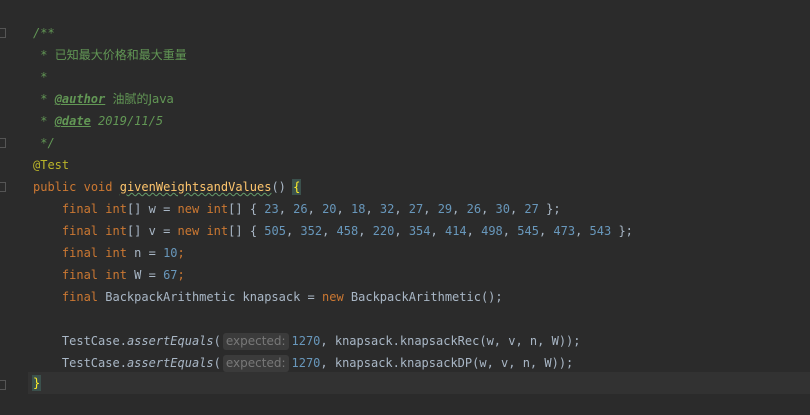 This screenshot has height=415, width=810. What do you see at coordinates (14, 207) in the screenshot?
I see `editor-gutter` at bounding box center [14, 207].